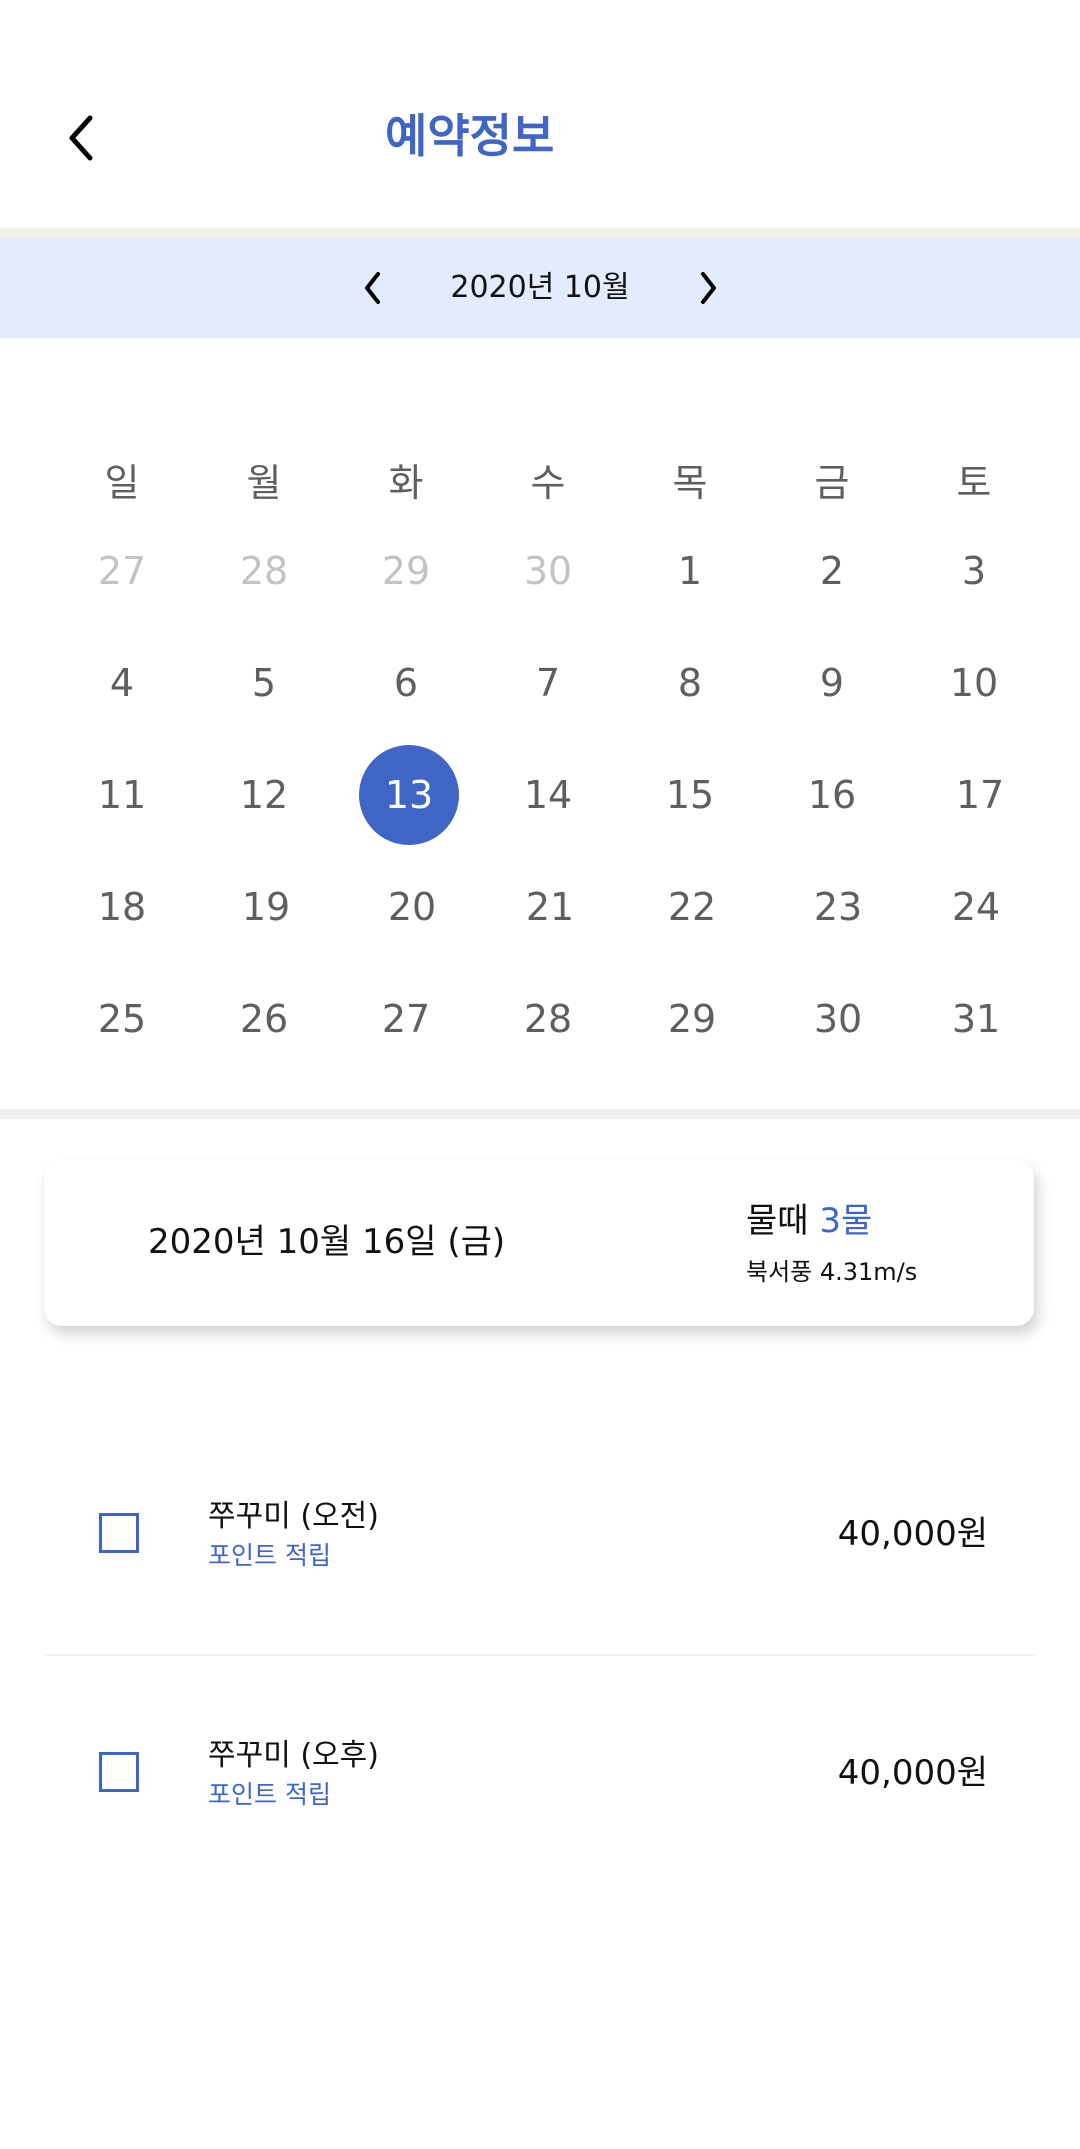 The image size is (1080, 2149). I want to click on item-name: 쭈꾸미 (오후), so click(293, 1755).